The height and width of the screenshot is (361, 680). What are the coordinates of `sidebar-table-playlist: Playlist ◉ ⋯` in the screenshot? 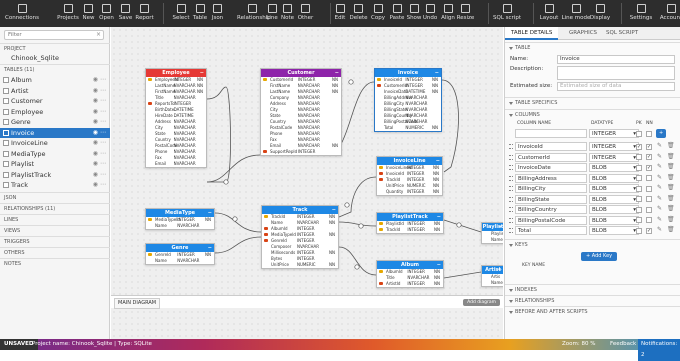 It's located at (55, 164).